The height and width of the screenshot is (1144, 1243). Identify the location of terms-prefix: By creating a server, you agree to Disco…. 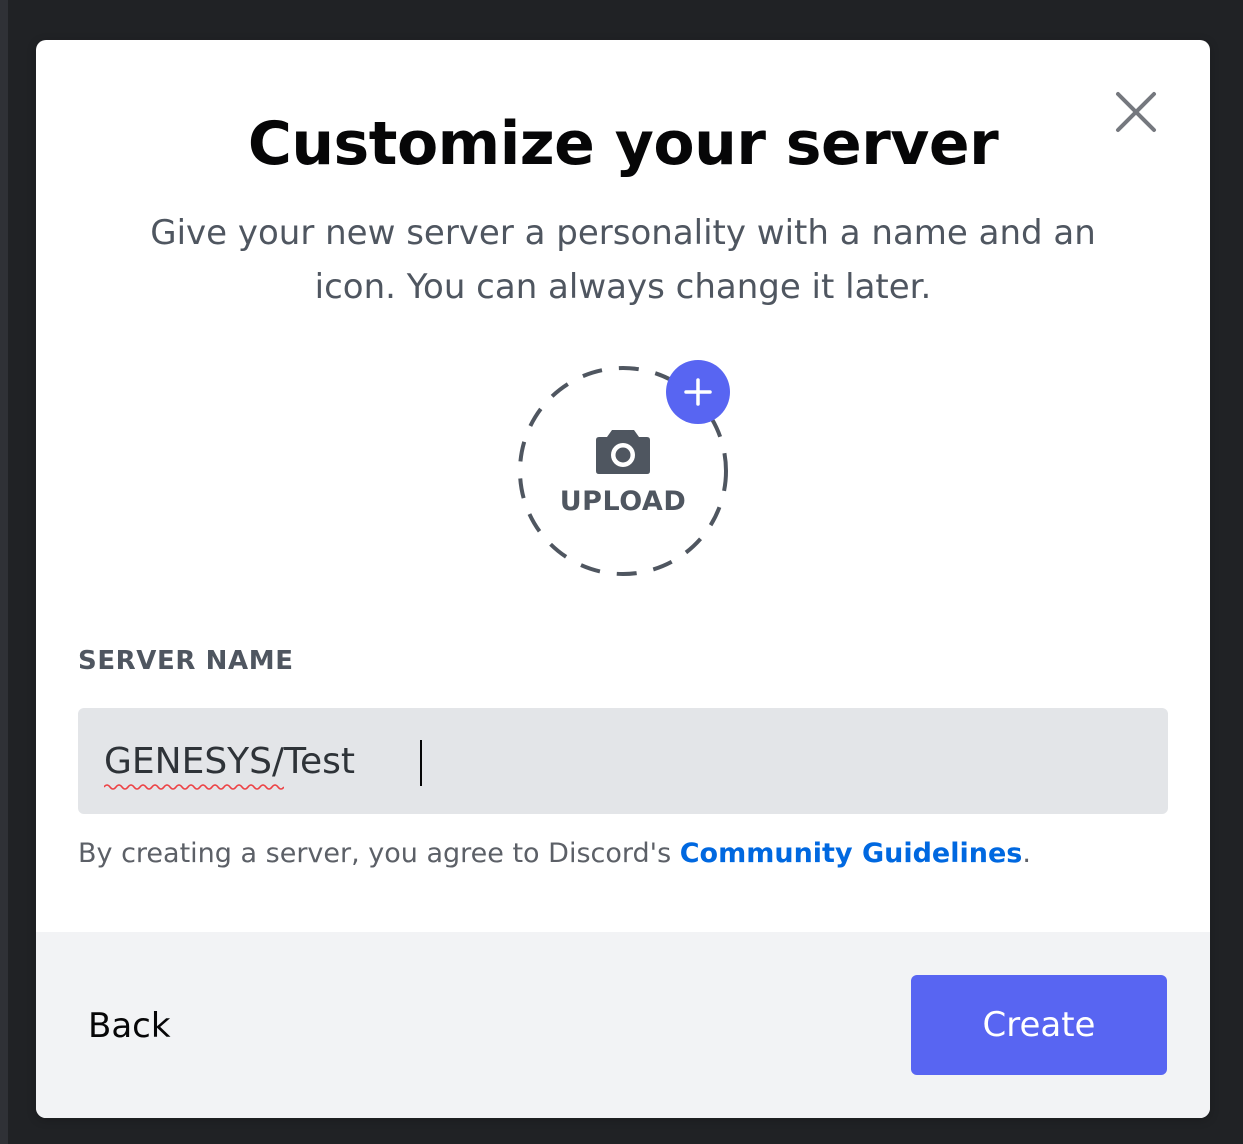
(379, 853).